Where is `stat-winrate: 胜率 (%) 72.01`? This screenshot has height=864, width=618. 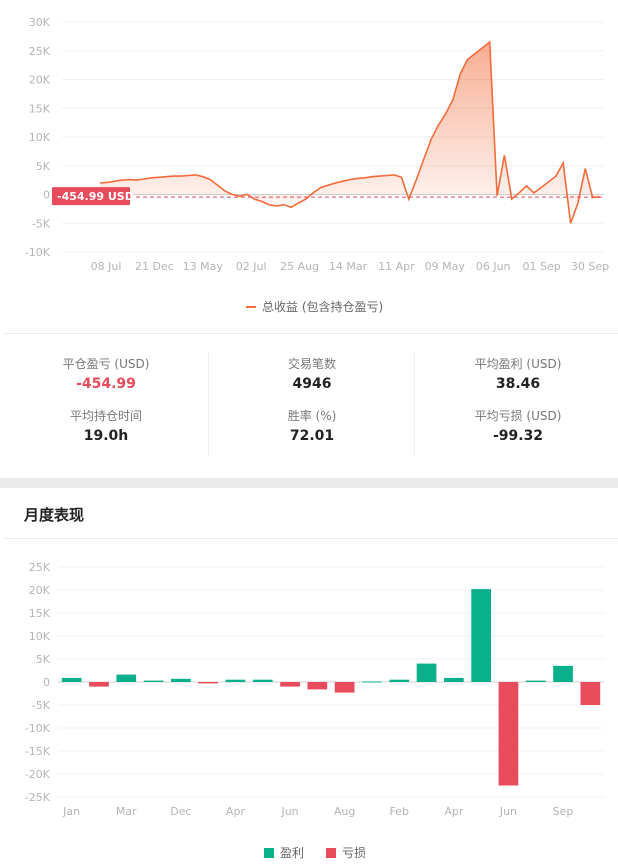 stat-winrate: 胜率 (%) 72.01 is located at coordinates (312, 425).